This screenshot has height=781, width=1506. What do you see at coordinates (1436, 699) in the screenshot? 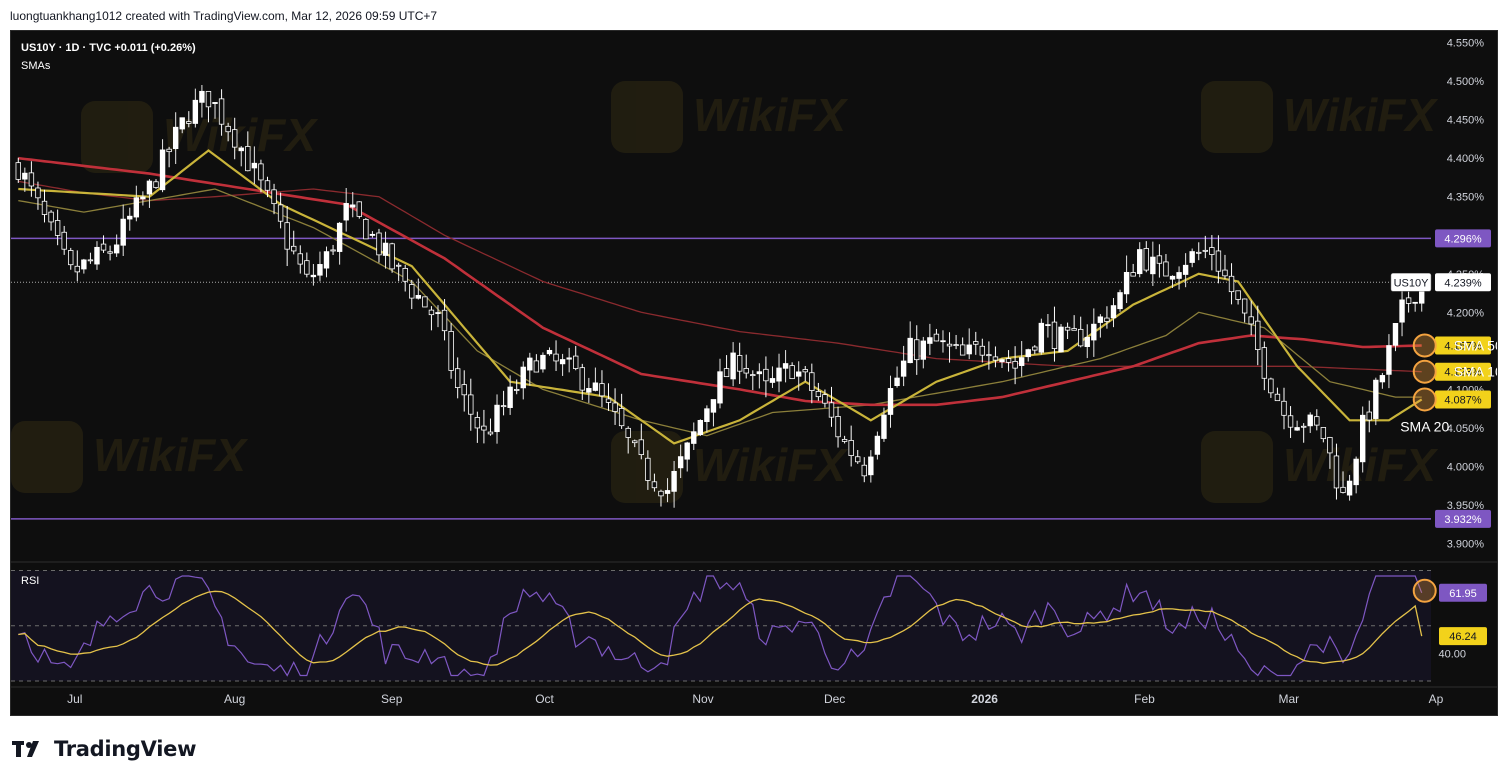
I see `time-axis-label: Ap` at bounding box center [1436, 699].